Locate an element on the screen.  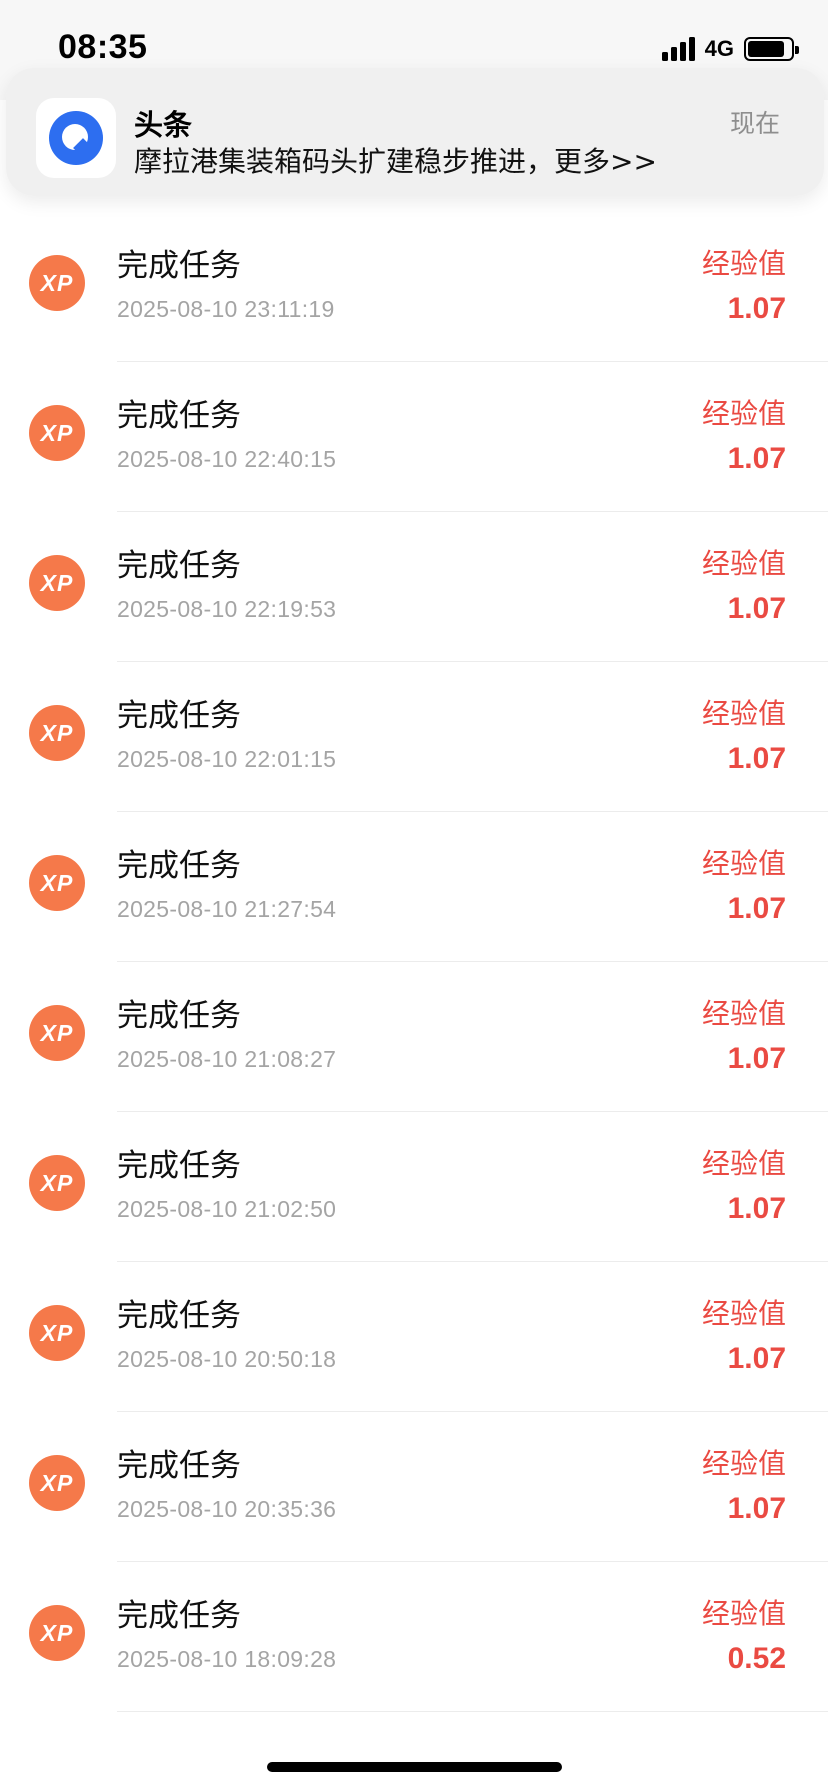
notification-time: 现在 is located at coordinates (754, 123).